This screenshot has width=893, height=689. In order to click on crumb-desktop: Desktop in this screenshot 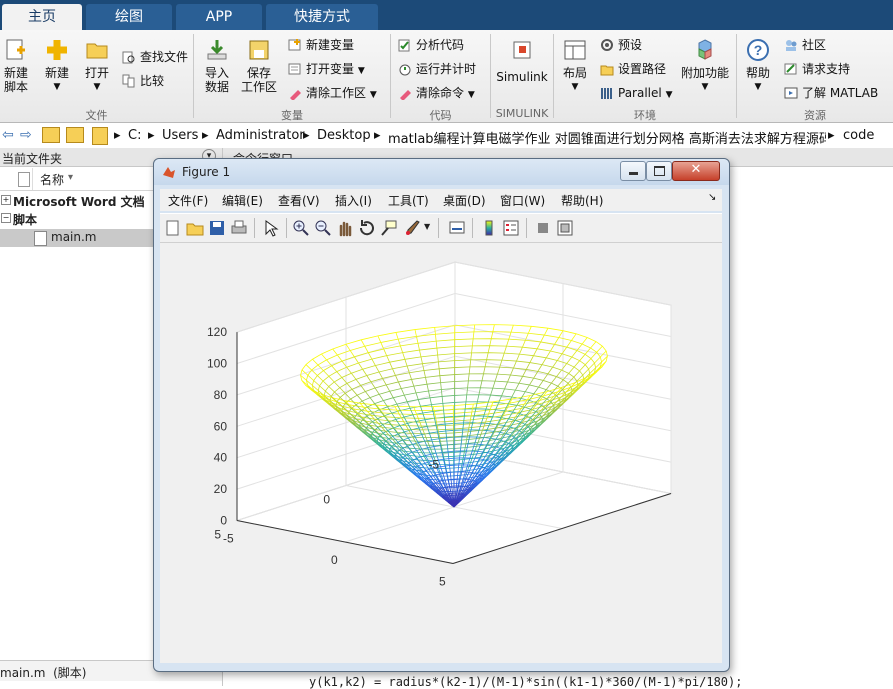, I will do `click(344, 135)`.